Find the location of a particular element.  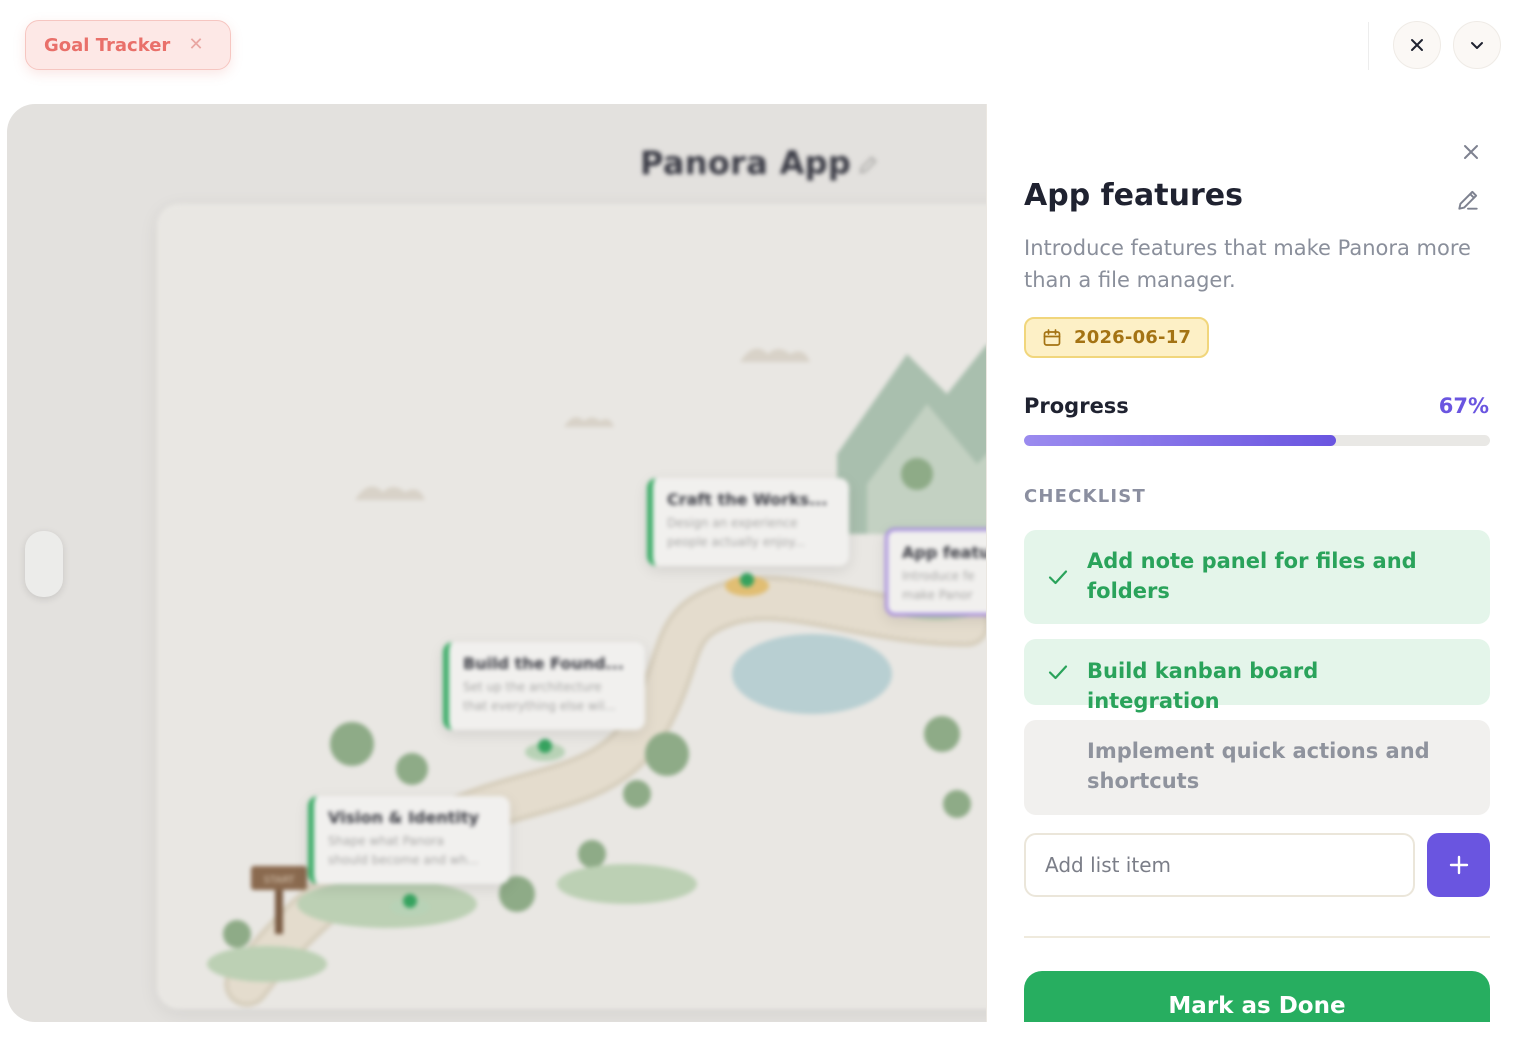

checklist-item: Build kanban board integration is located at coordinates (1257, 676).